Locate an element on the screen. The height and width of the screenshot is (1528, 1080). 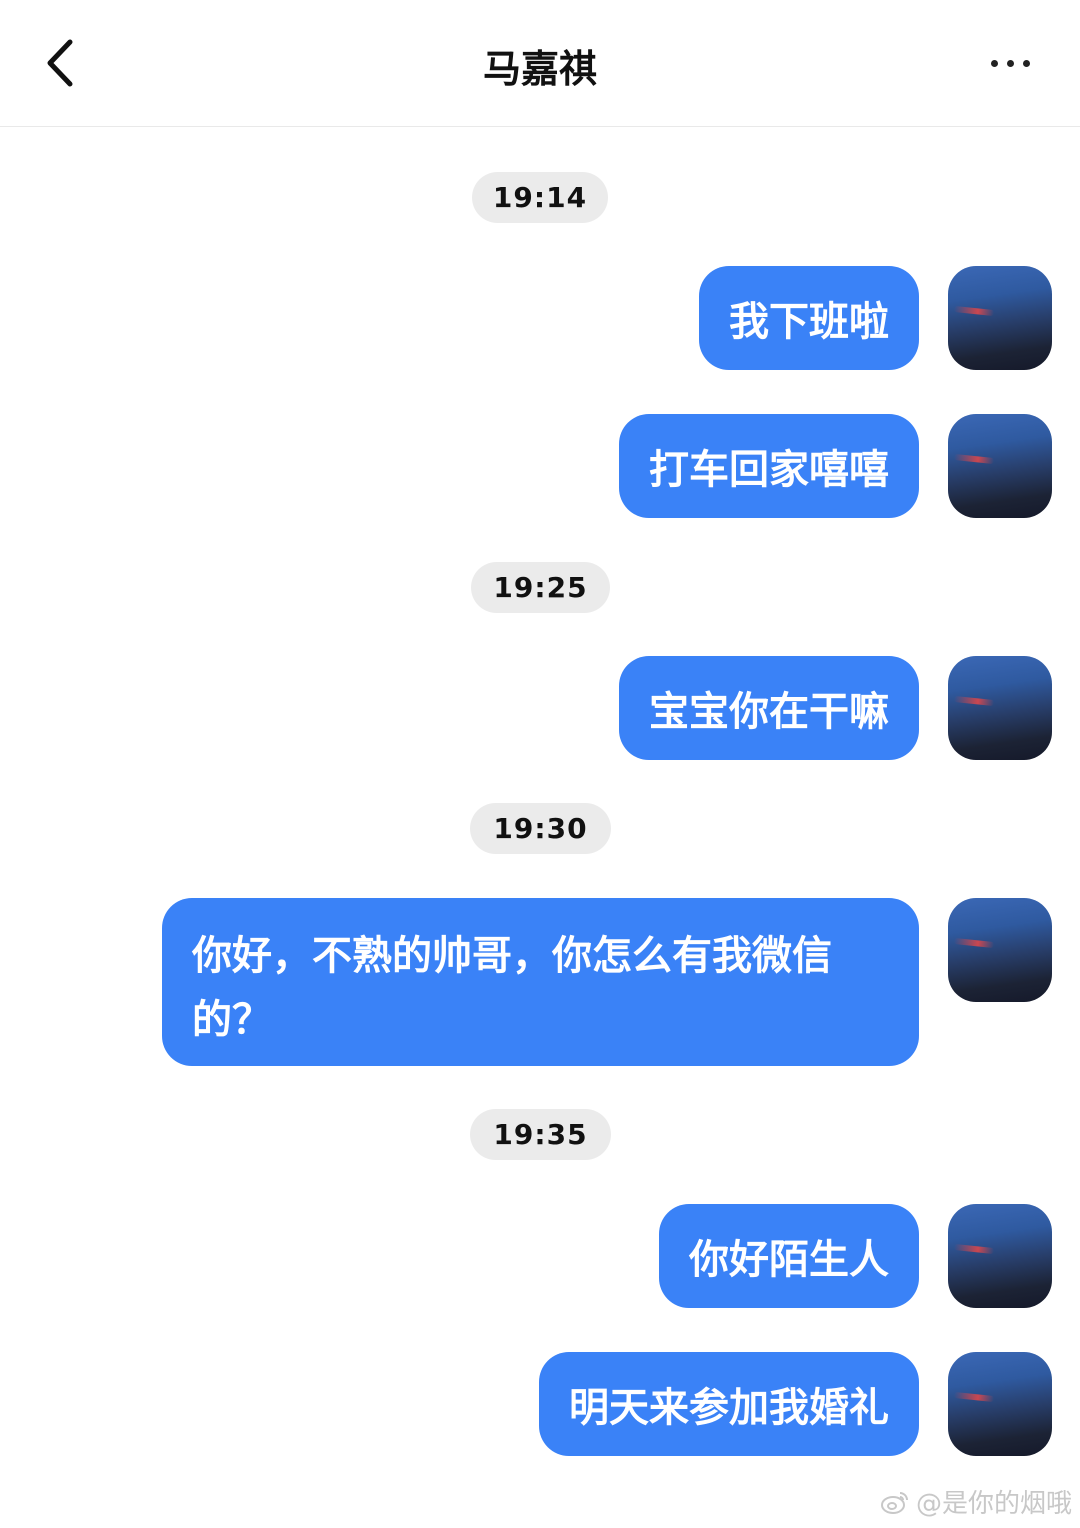
message-bubble: 明天来参加我婚礼 is located at coordinates (729, 1404).